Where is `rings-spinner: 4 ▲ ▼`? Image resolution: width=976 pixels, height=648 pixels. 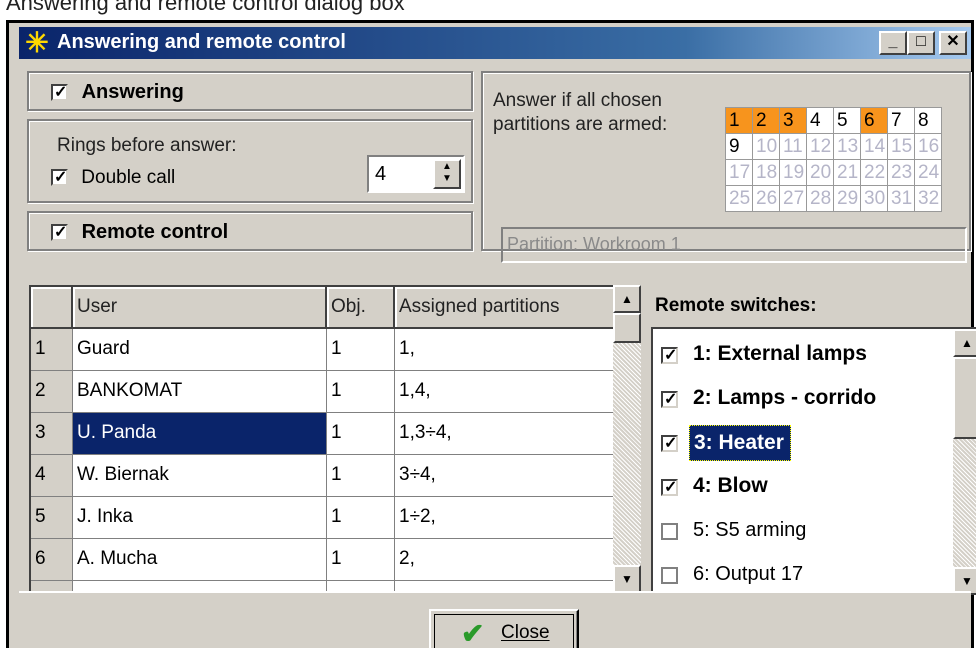 rings-spinner: 4 ▲ ▼ is located at coordinates (416, 174).